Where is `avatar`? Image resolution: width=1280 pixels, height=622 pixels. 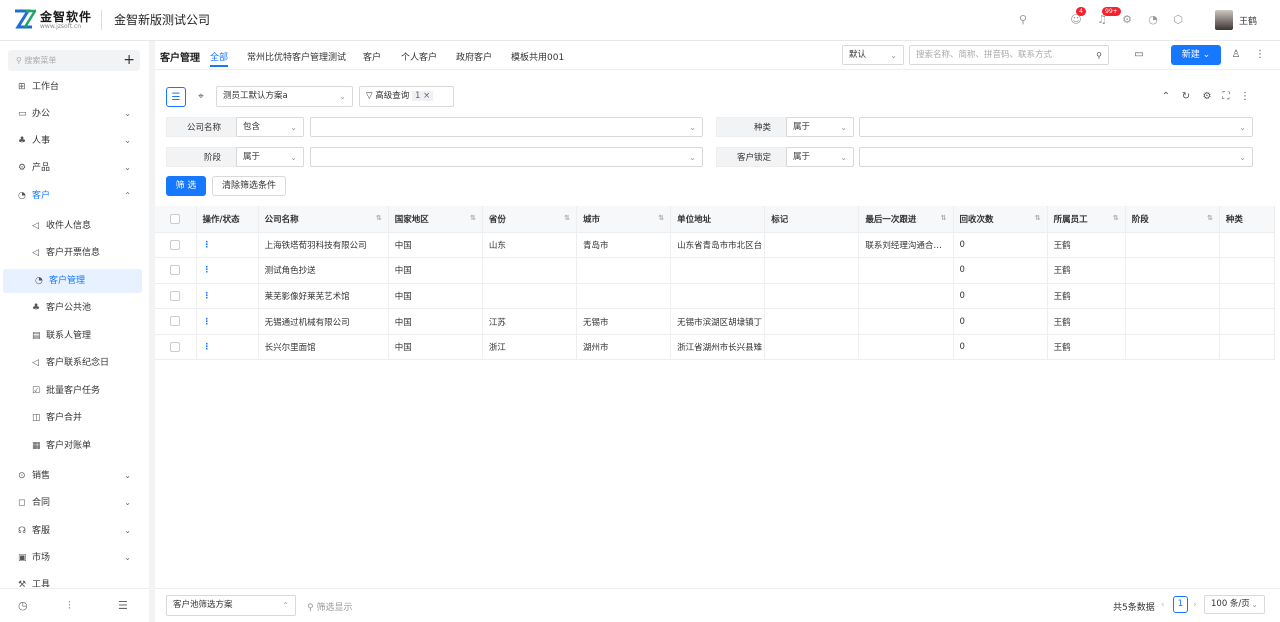 avatar is located at coordinates (1224, 20).